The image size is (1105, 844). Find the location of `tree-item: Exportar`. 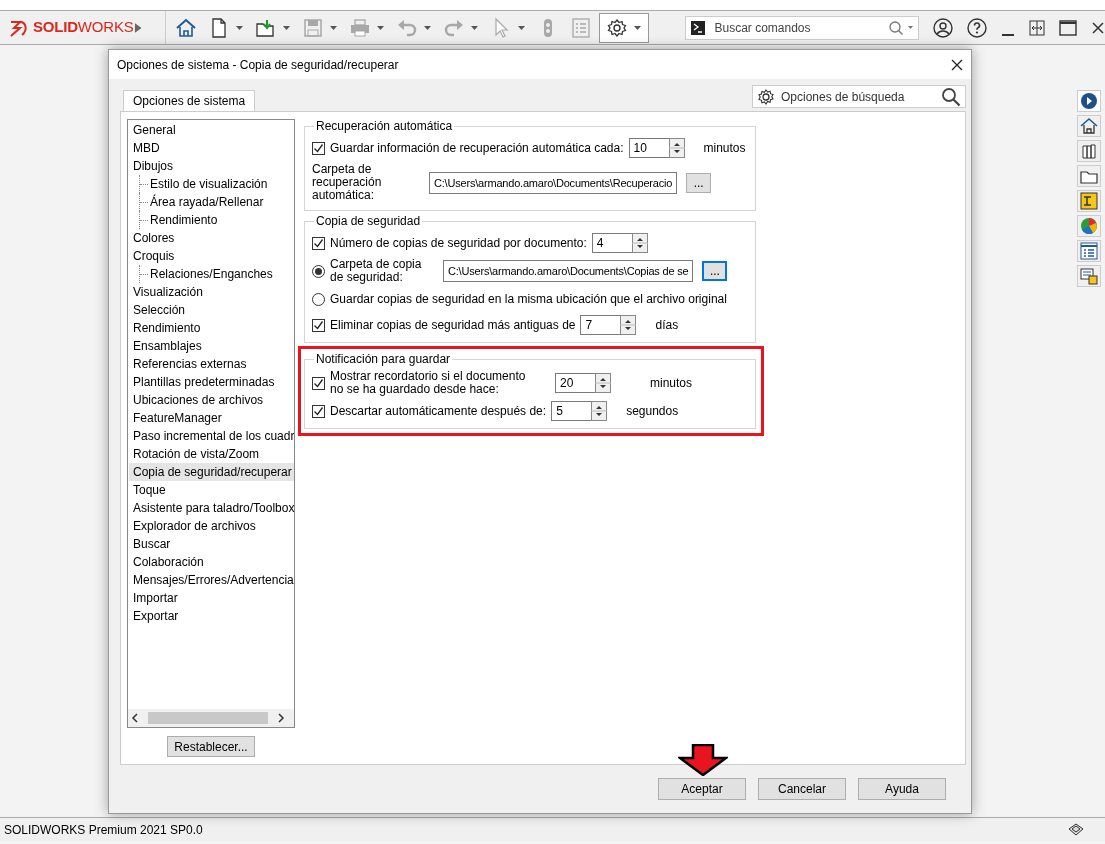

tree-item: Exportar is located at coordinates (211, 616).